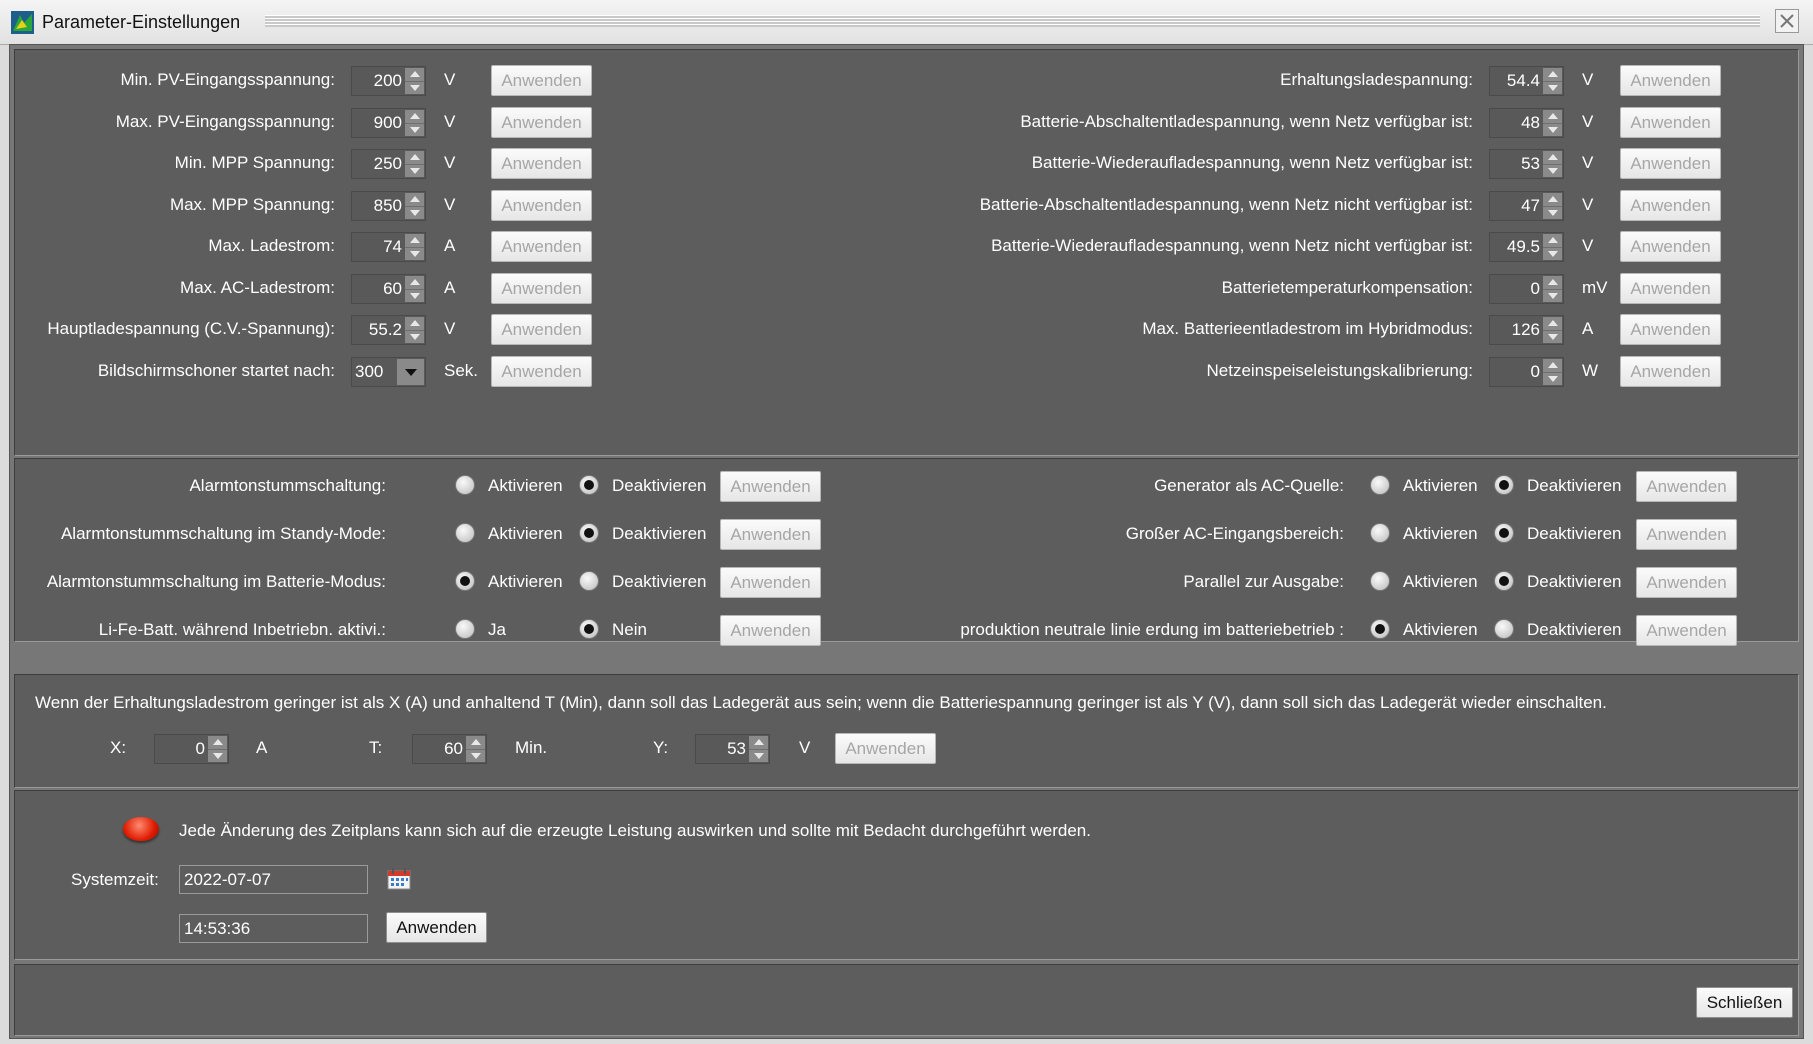 This screenshot has width=1813, height=1044. What do you see at coordinates (410, 372) in the screenshot?
I see `dropdown-icon` at bounding box center [410, 372].